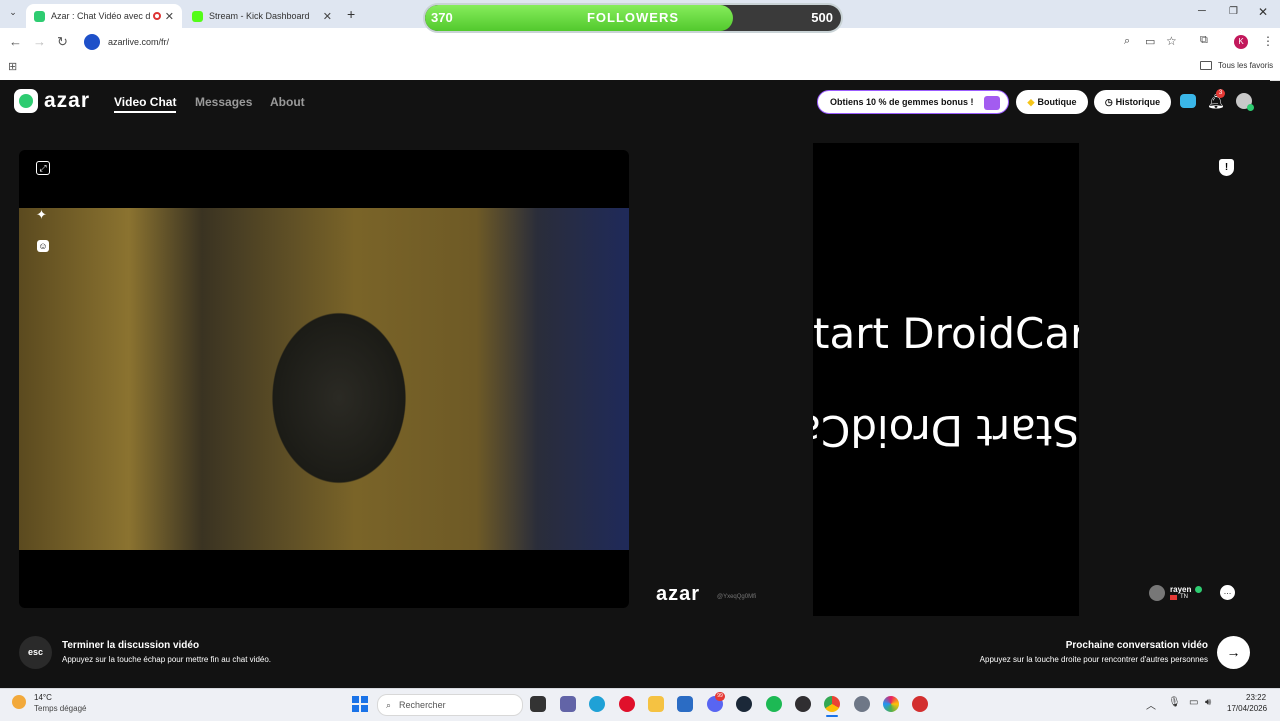 This screenshot has height=721, width=1280. I want to click on teams-icon, so click(568, 704).